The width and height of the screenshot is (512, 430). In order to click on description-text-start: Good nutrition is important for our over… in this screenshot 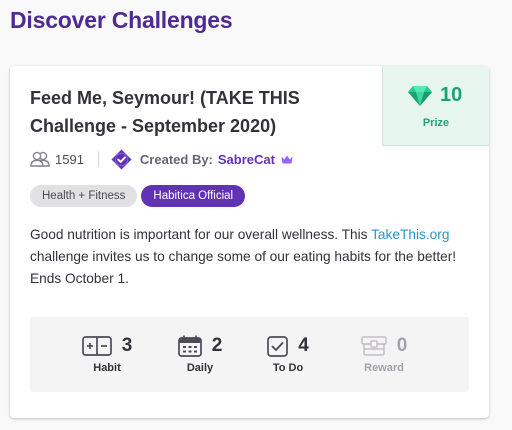, I will do `click(201, 234)`.